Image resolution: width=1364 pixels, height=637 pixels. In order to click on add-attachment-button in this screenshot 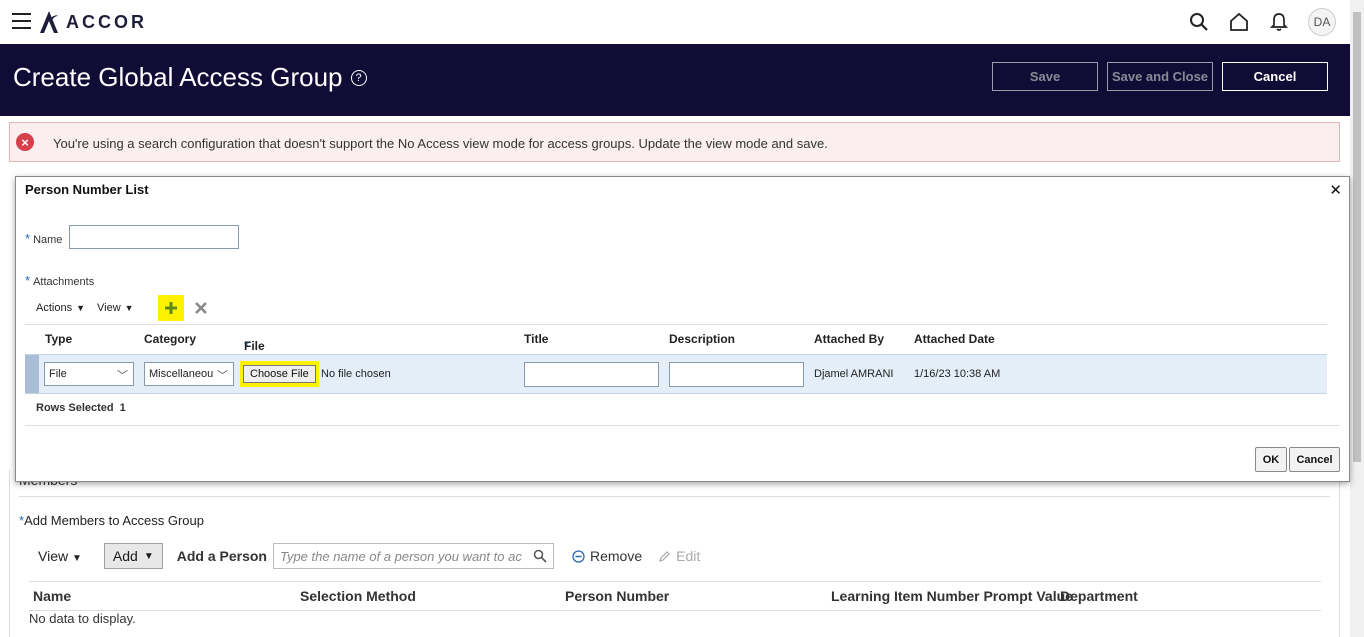, I will do `click(170, 308)`.